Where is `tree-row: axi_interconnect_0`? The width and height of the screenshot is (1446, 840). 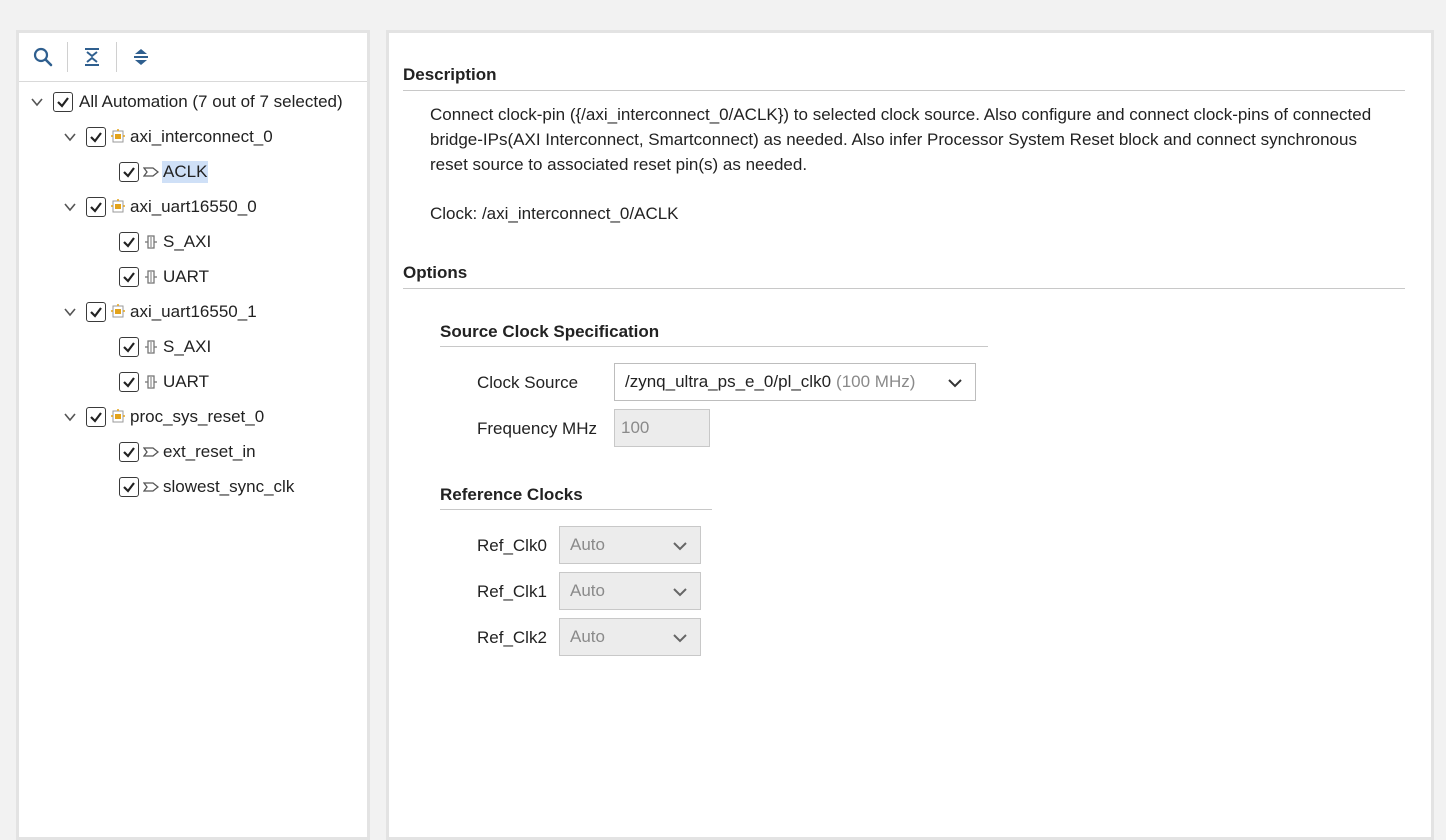 tree-row: axi_interconnect_0 is located at coordinates (168, 136).